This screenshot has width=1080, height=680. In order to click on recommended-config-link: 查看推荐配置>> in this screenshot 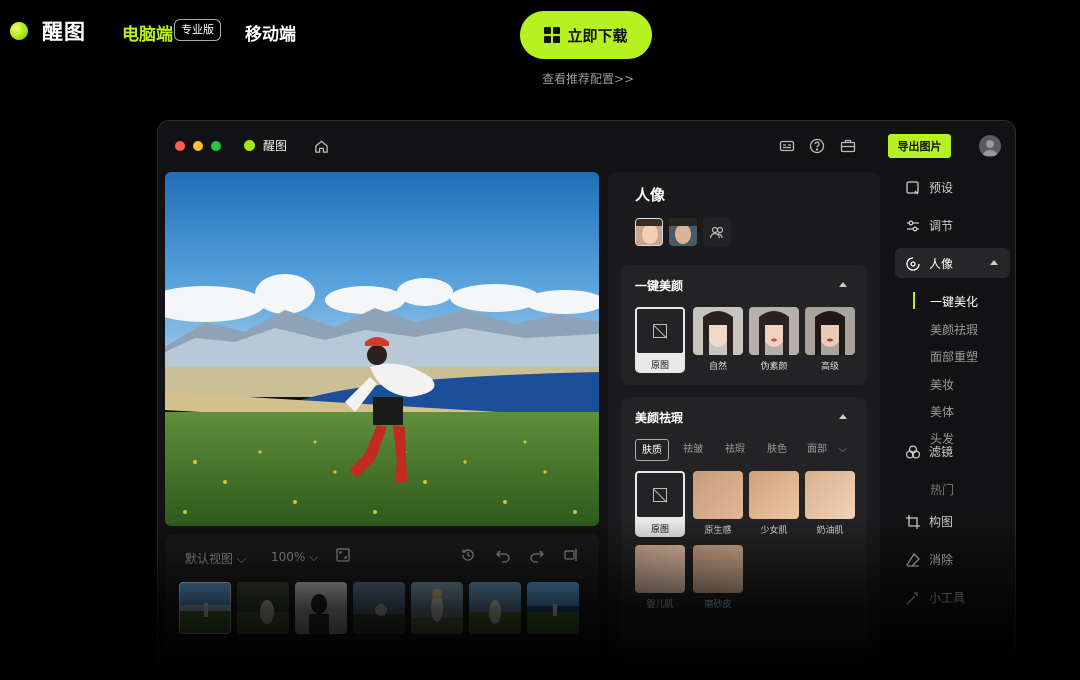, I will do `click(588, 78)`.